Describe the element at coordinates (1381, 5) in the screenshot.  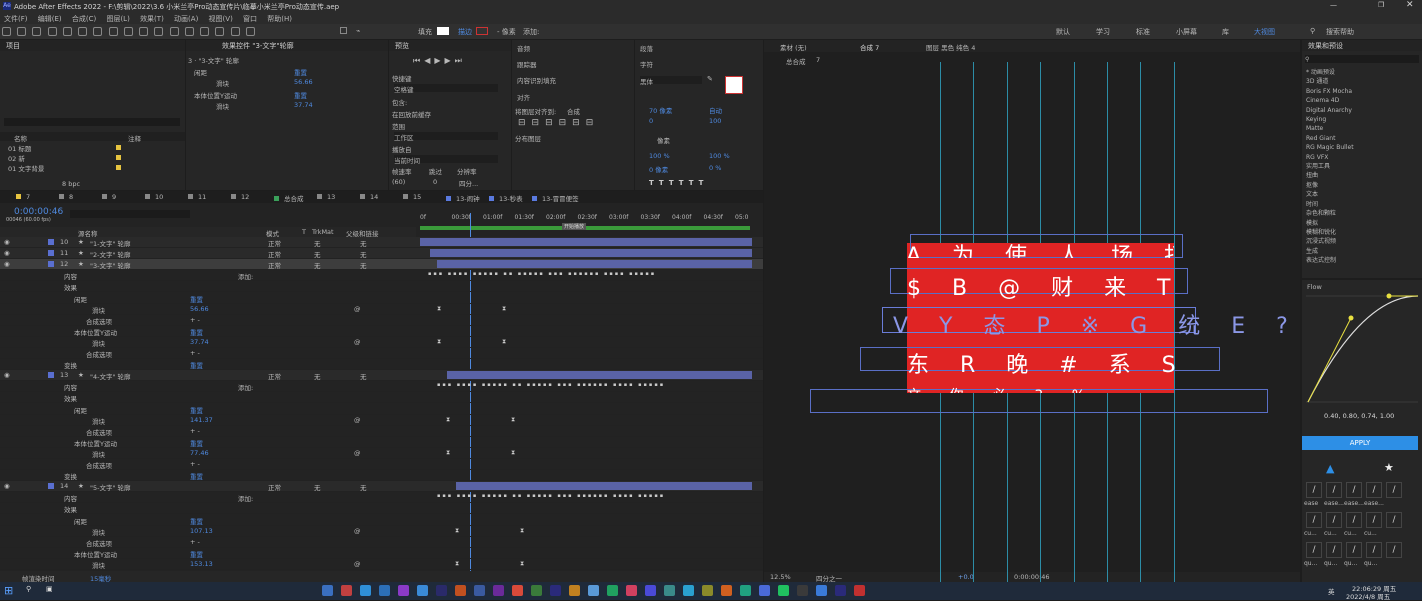
I see `maximize-button: ❐` at that location.